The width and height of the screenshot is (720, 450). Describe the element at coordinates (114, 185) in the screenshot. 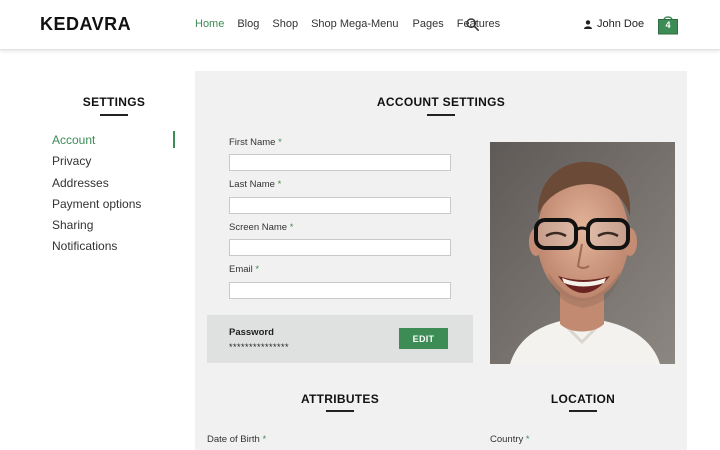

I see `sidebar-item-addresses: Addresses` at that location.